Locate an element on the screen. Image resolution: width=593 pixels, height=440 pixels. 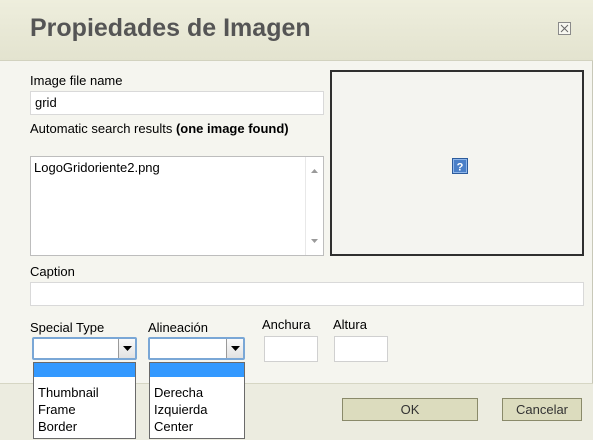
dialog-title: Propiedades de Imagen is located at coordinates (170, 28).